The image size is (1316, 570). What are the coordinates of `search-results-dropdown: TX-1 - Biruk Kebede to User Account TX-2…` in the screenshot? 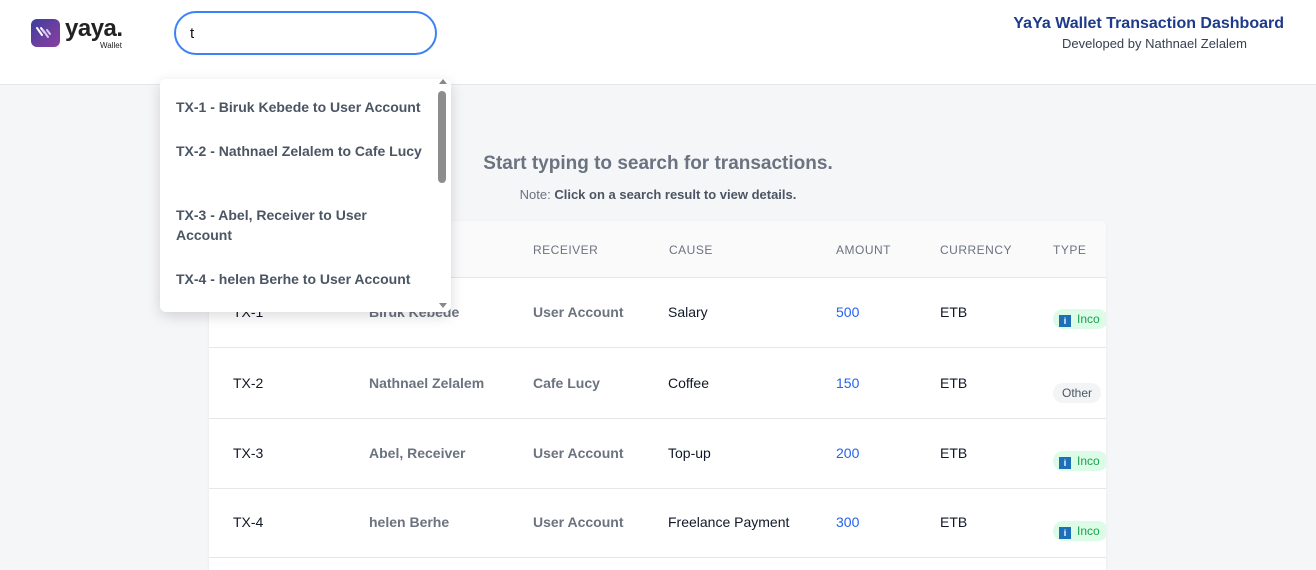 It's located at (305, 195).